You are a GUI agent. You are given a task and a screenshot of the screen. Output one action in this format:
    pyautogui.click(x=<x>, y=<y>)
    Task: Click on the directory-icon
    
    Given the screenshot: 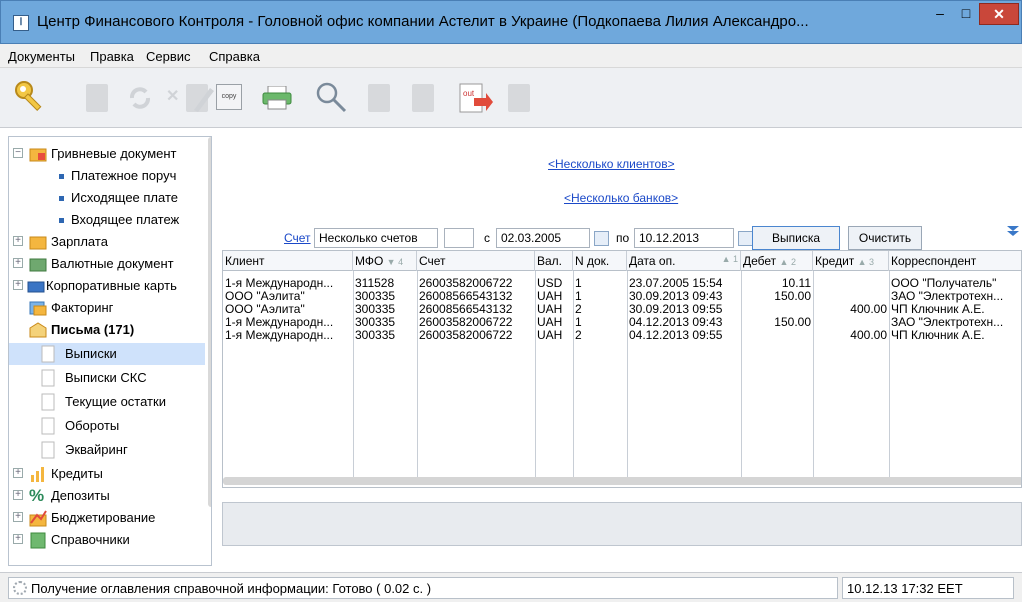 What is the action you would take?
    pyautogui.click(x=38, y=540)
    